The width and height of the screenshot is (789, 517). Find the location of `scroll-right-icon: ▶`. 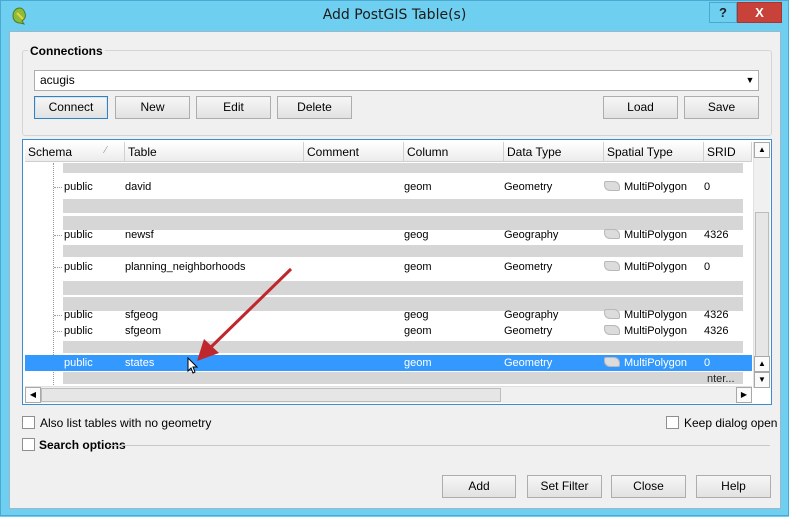

scroll-right-icon: ▶ is located at coordinates (744, 395).